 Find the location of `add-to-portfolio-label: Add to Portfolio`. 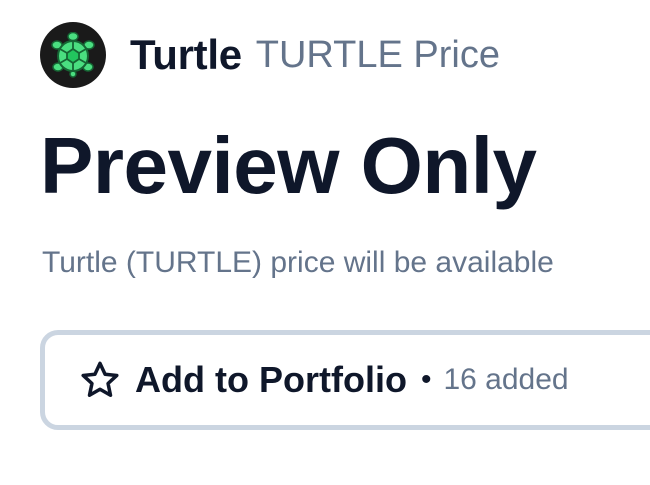

add-to-portfolio-label: Add to Portfolio is located at coordinates (271, 379).